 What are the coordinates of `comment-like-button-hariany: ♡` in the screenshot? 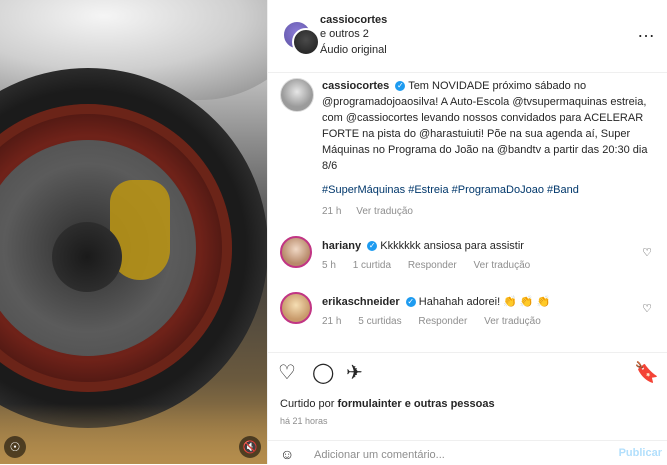 It's located at (647, 252).